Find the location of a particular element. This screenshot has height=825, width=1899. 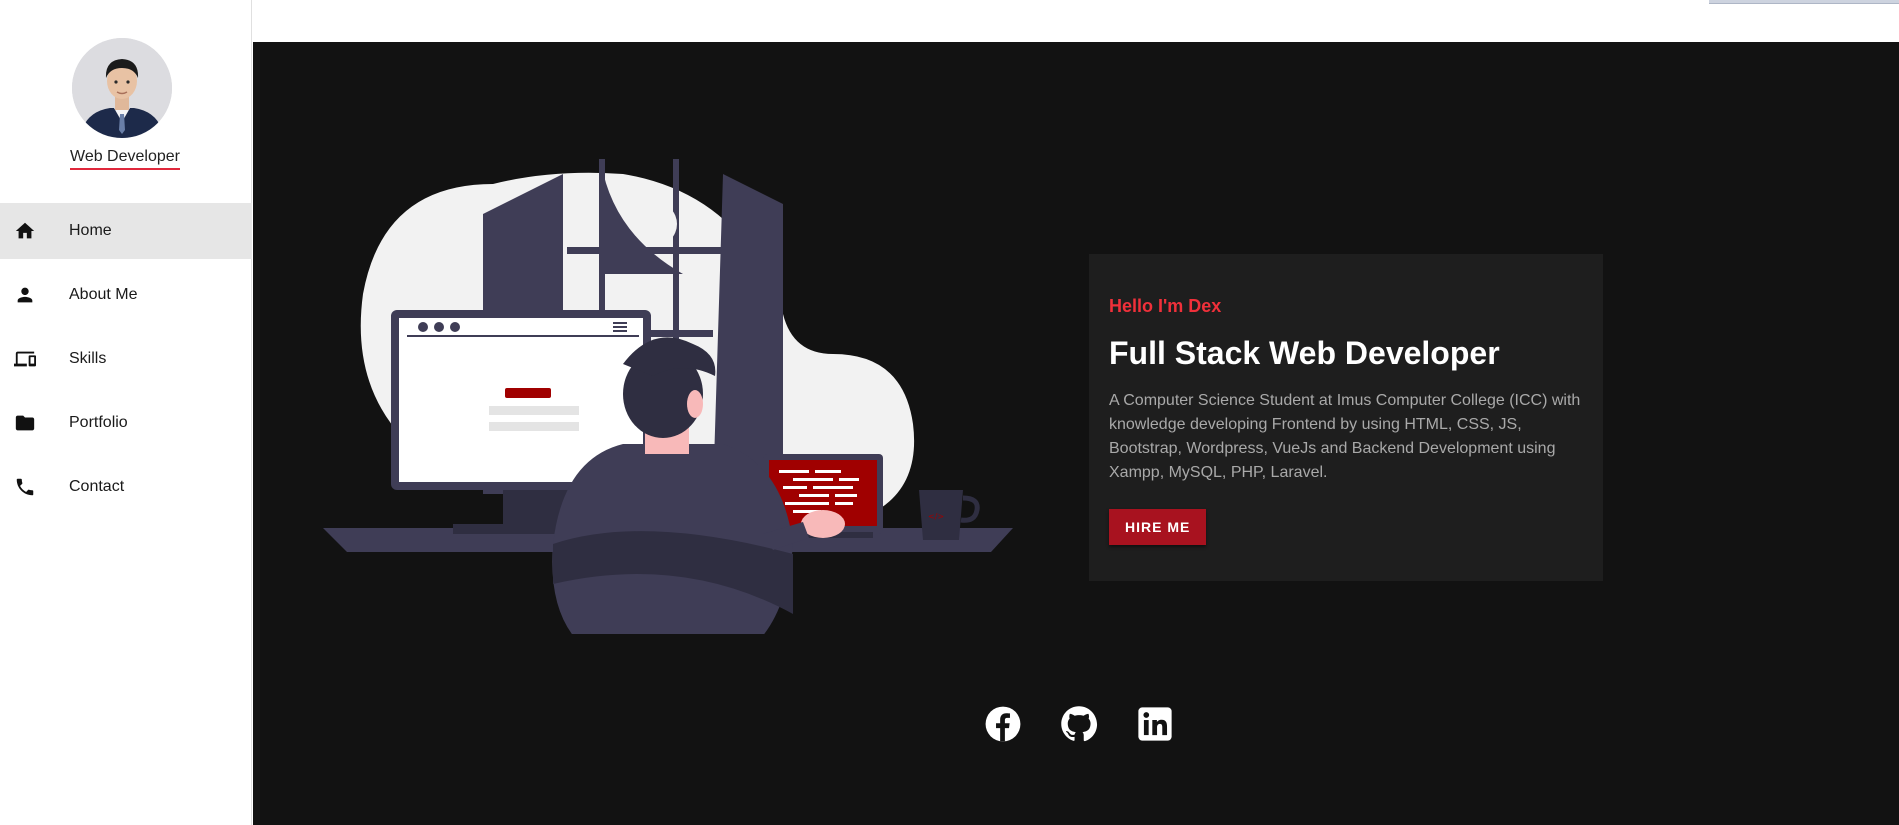

role-label: Web Developer is located at coordinates (125, 159).